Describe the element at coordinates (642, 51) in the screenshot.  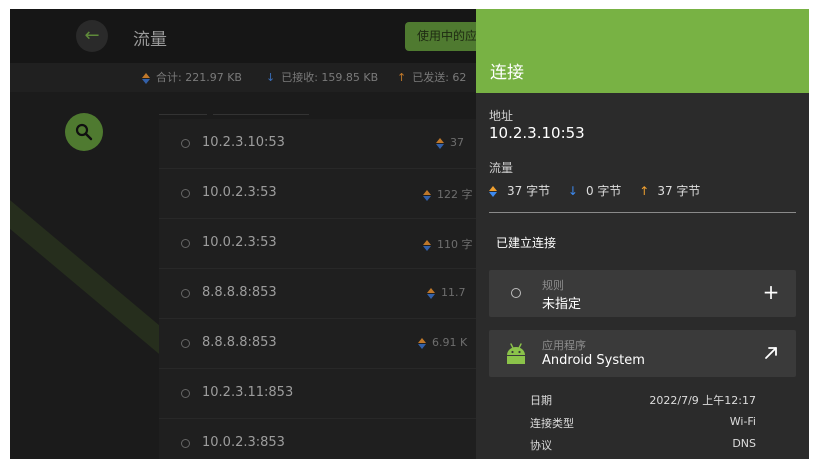
I see `panel-header: 连接` at that location.